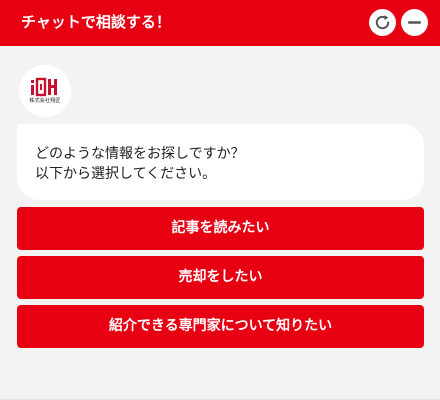 Image resolution: width=440 pixels, height=400 pixels. What do you see at coordinates (96, 22) in the screenshot?
I see `chat-title: チャットで相談する！` at bounding box center [96, 22].